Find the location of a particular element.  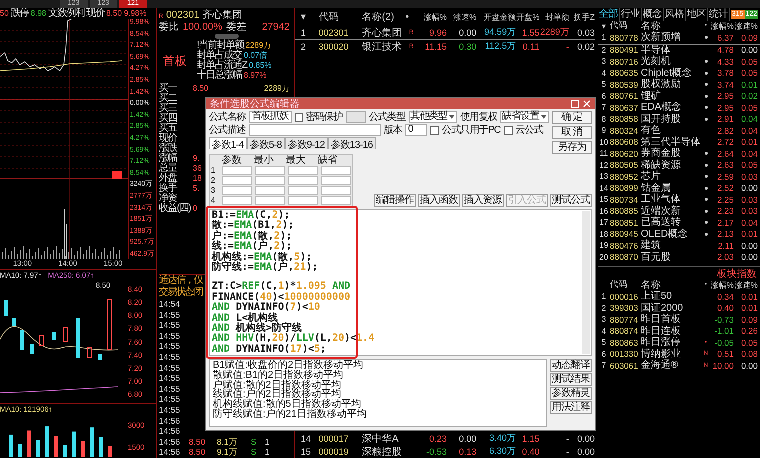

parameter-tab: 参数13-16 is located at coordinates (352, 143).